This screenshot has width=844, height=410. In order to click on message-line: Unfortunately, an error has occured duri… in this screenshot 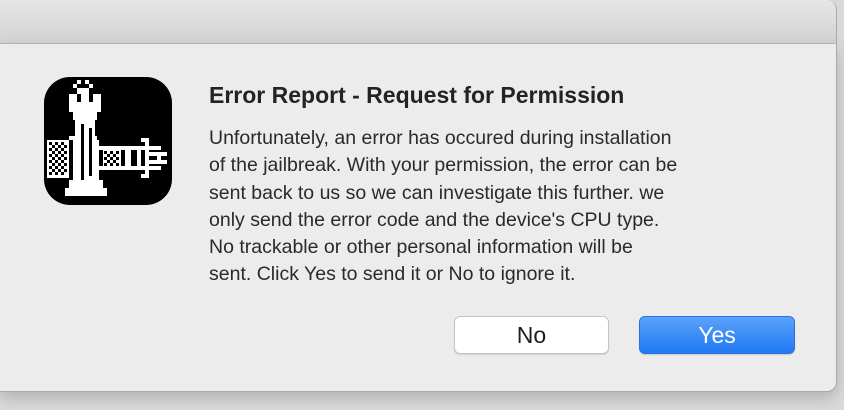, I will do `click(440, 138)`.